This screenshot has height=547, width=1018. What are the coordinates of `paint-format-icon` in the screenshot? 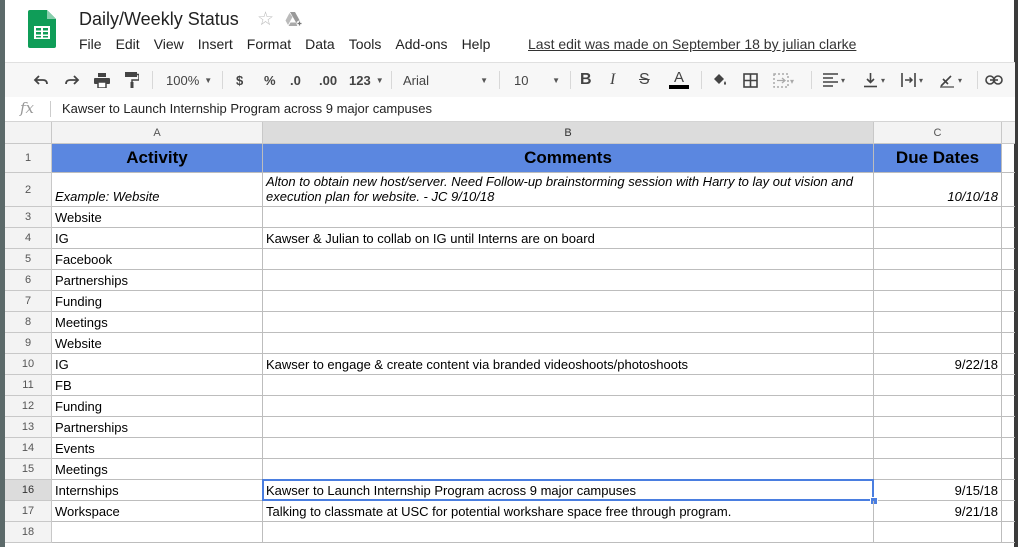 It's located at (132, 80).